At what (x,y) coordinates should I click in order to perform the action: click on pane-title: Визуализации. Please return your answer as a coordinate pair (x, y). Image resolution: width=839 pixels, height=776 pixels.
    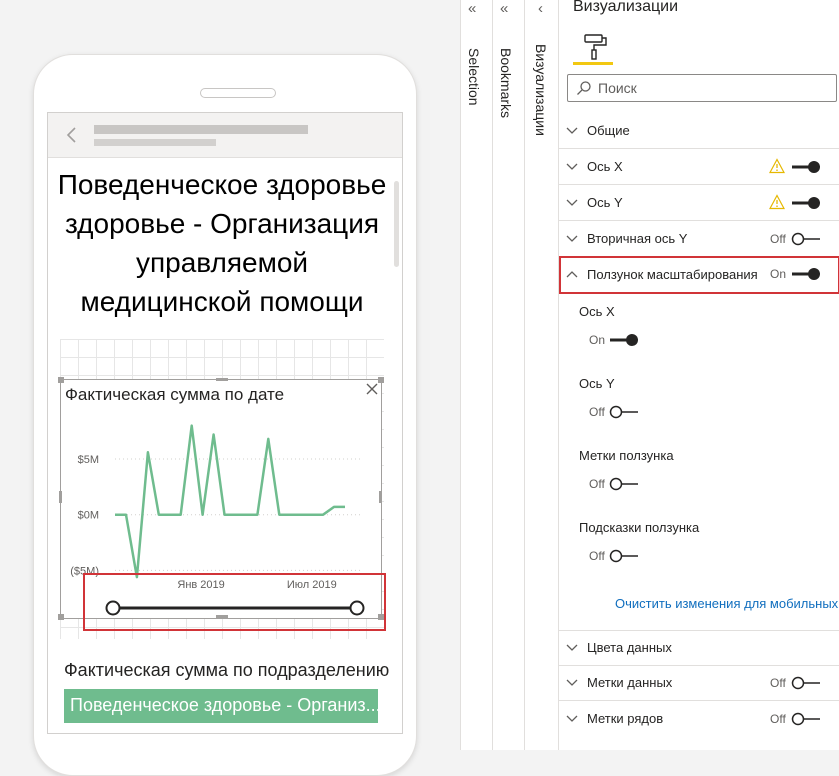
    Looking at the image, I should click on (626, 7).